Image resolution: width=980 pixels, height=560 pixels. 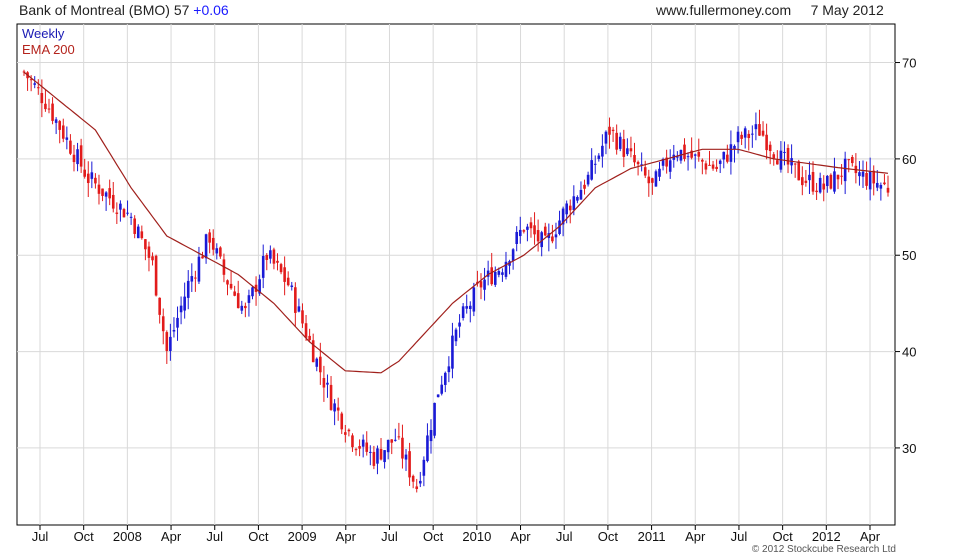 I want to click on y-tick-label: 40, so click(x=909, y=352).